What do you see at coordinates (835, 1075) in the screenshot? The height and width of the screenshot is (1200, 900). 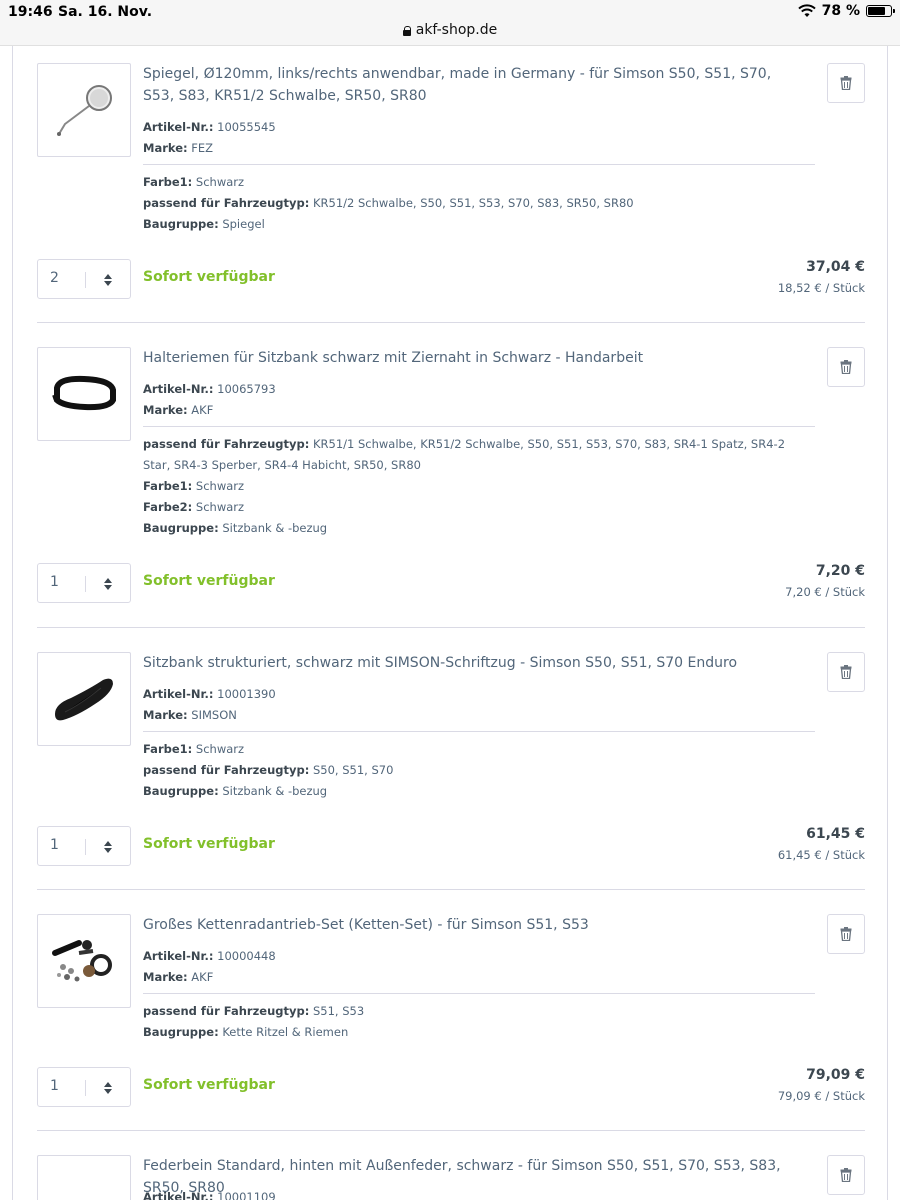 I see `total-price: 79,09 €` at bounding box center [835, 1075].